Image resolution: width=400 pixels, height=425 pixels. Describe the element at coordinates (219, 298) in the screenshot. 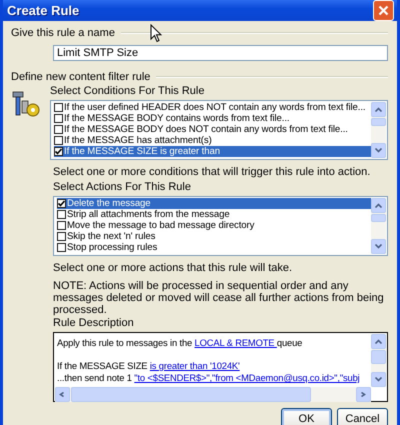

I see `note-text: NOTE: Actions will be processed in sequential order and any messages deleted or moved will cease all further actions from being processed.` at that location.